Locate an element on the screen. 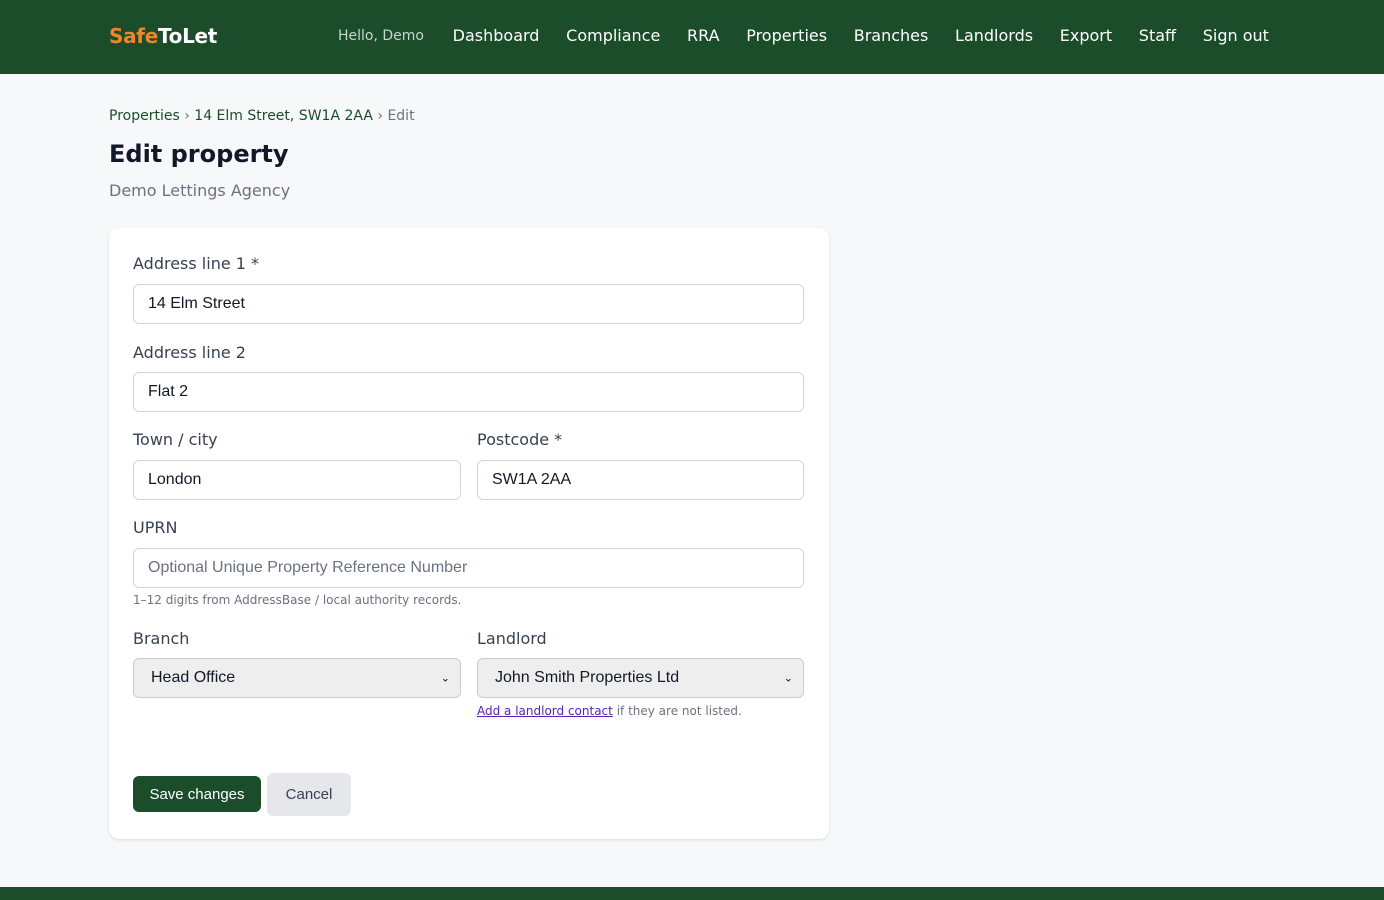 Image resolution: width=1384 pixels, height=900 pixels. breadcrumb-current: Edit is located at coordinates (401, 116).